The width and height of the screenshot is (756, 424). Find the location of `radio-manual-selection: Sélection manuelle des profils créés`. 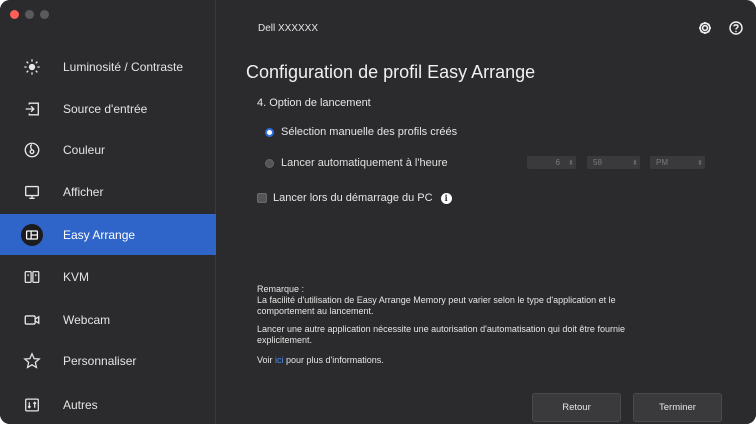

radio-manual-selection: Sélection manuelle des profils créés is located at coordinates (361, 132).